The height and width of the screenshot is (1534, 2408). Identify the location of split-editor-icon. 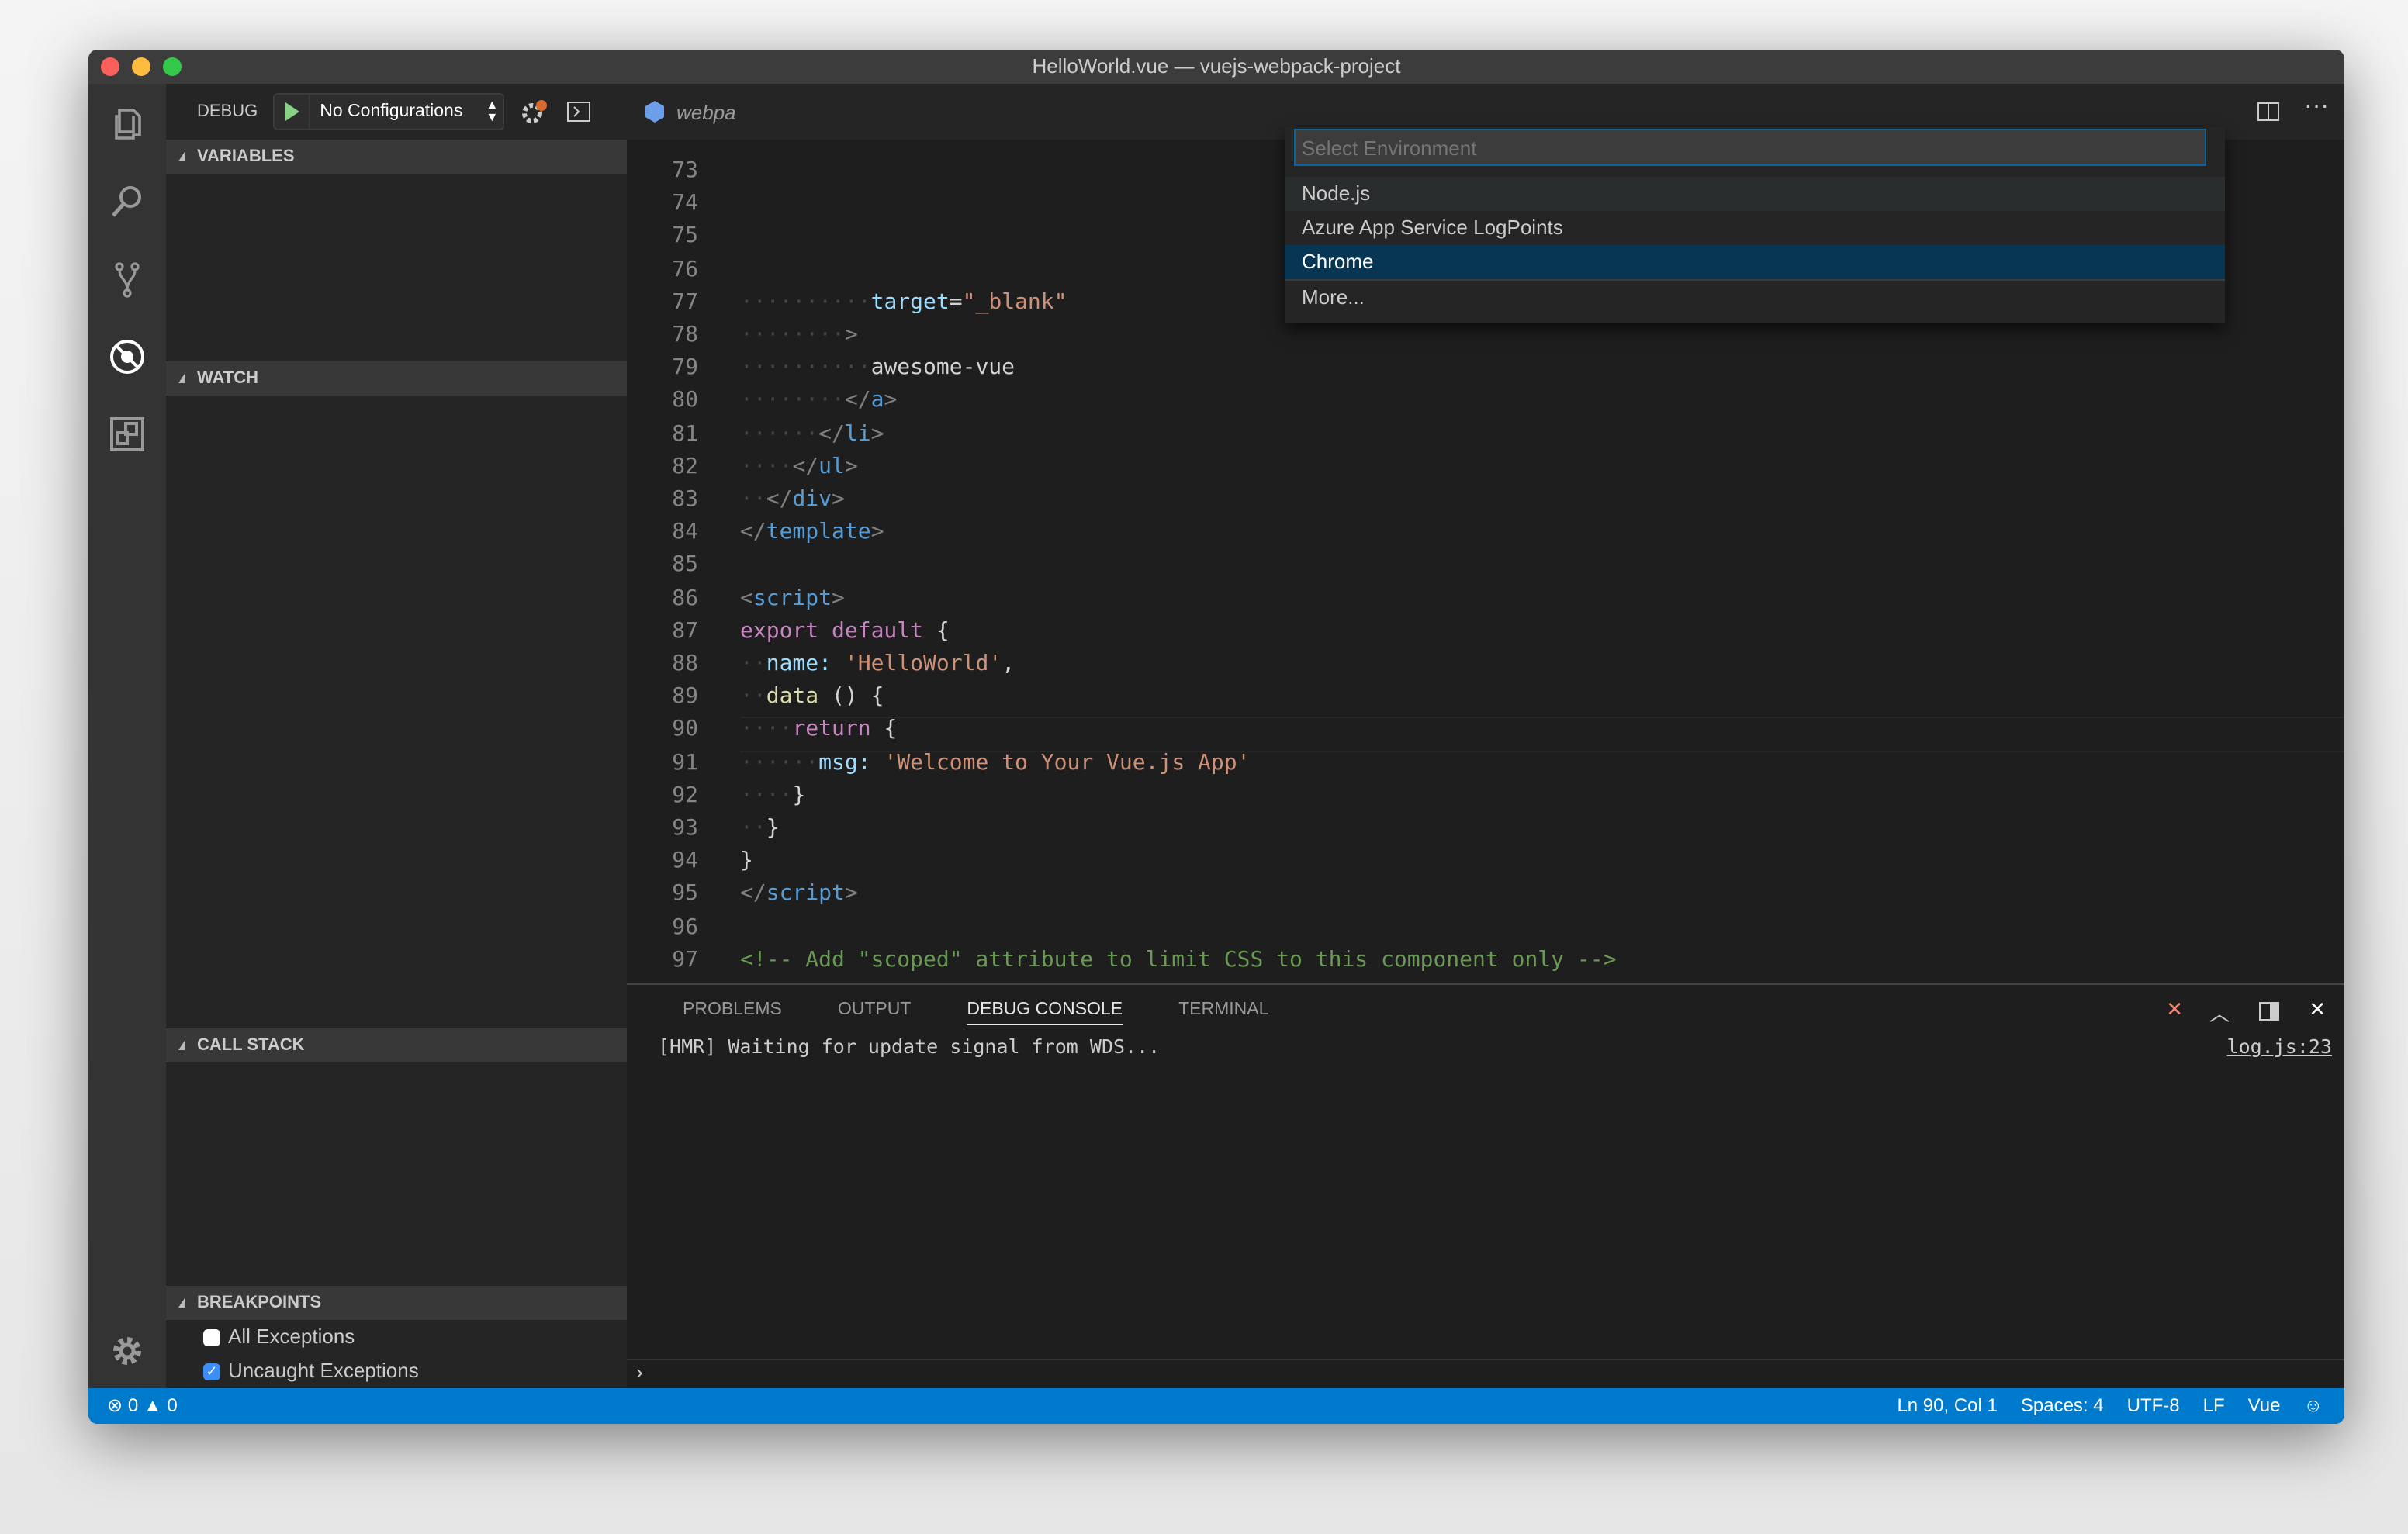
(2268, 111).